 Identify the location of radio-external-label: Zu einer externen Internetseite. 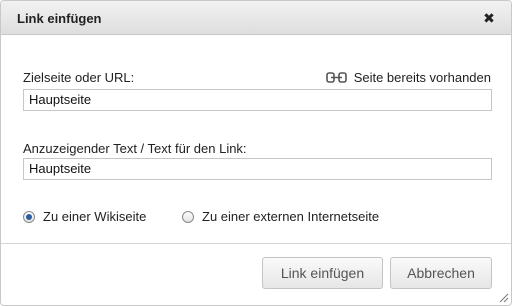
(290, 216).